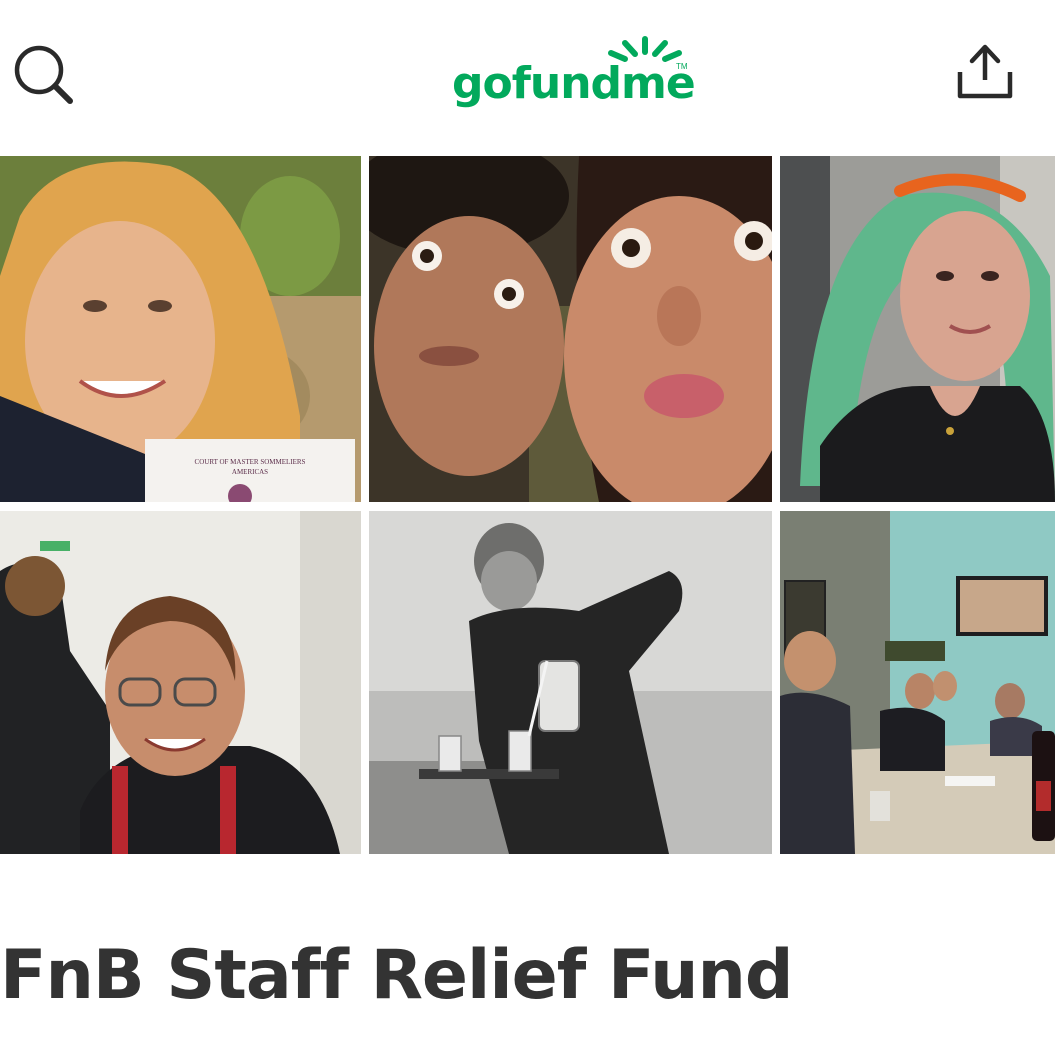 This screenshot has width=1055, height=1055. What do you see at coordinates (250, 472) in the screenshot?
I see `certificate-text-line2: AMERICAS` at bounding box center [250, 472].